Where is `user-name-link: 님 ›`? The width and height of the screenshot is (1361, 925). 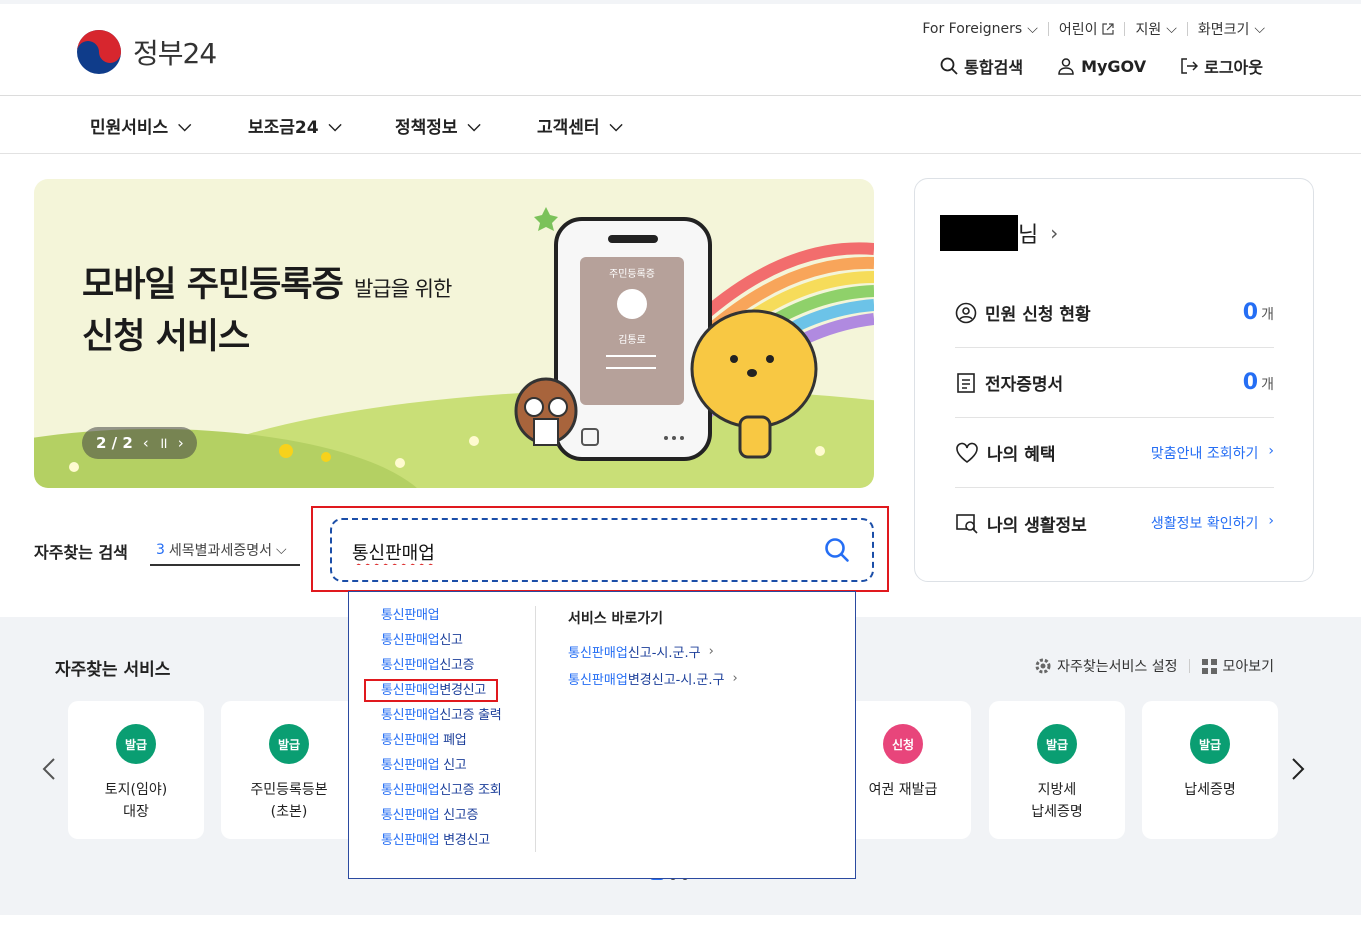
user-name-link: 님 › is located at coordinates (999, 233).